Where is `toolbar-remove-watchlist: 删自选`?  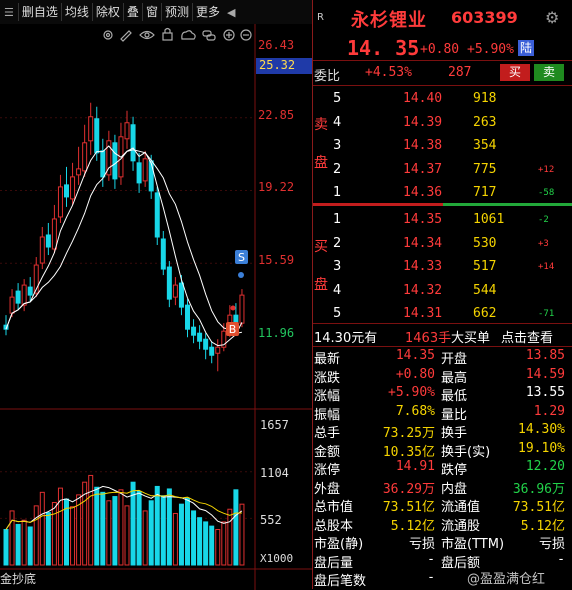 toolbar-remove-watchlist: 删自选 is located at coordinates (39, 12).